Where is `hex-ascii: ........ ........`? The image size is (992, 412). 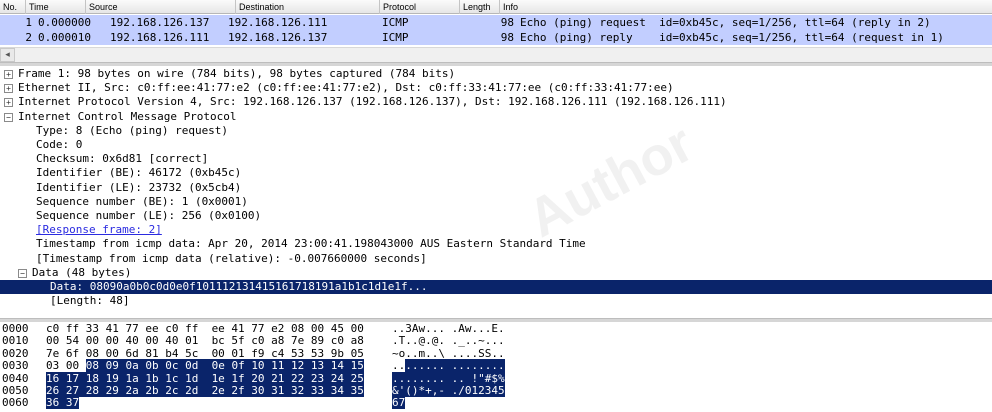 hex-ascii: ........ ........ is located at coordinates (448, 366).